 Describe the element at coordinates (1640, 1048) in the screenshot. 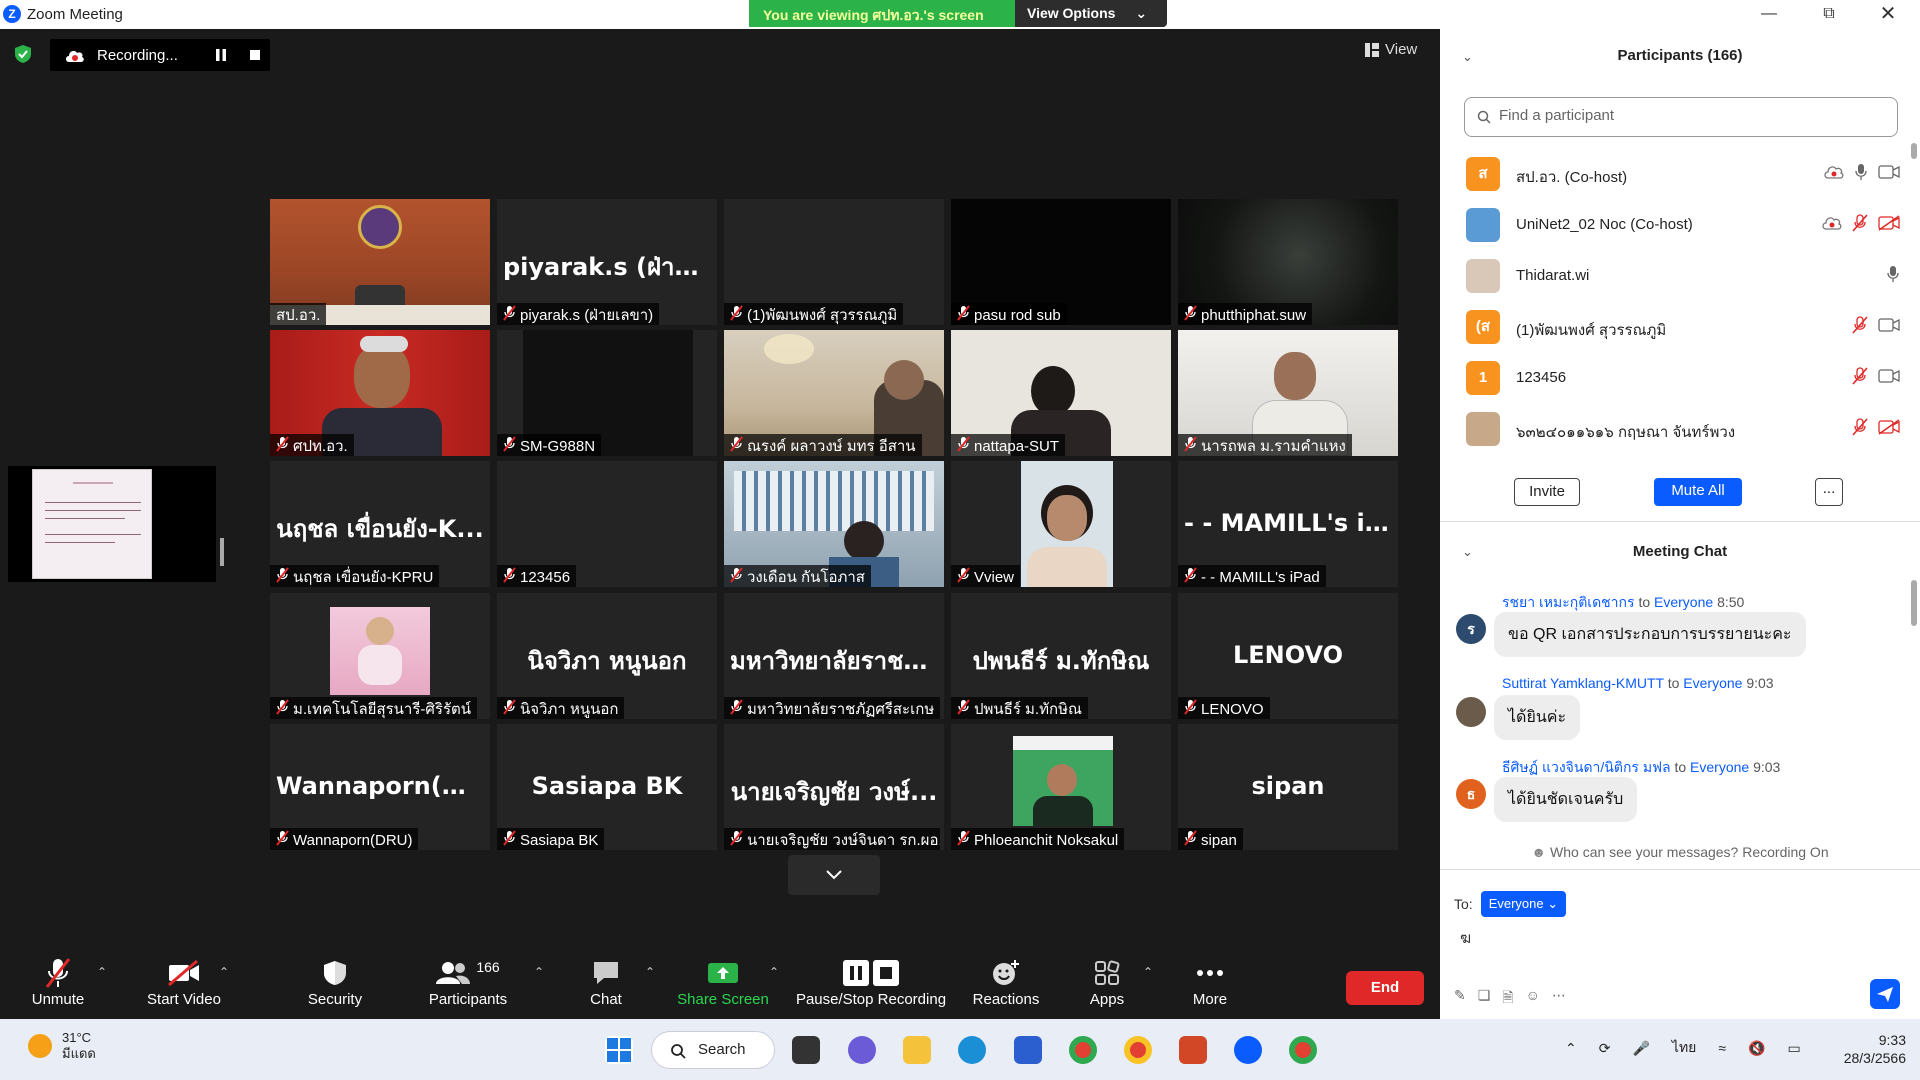

I see `microphone-icon: 🎤` at that location.